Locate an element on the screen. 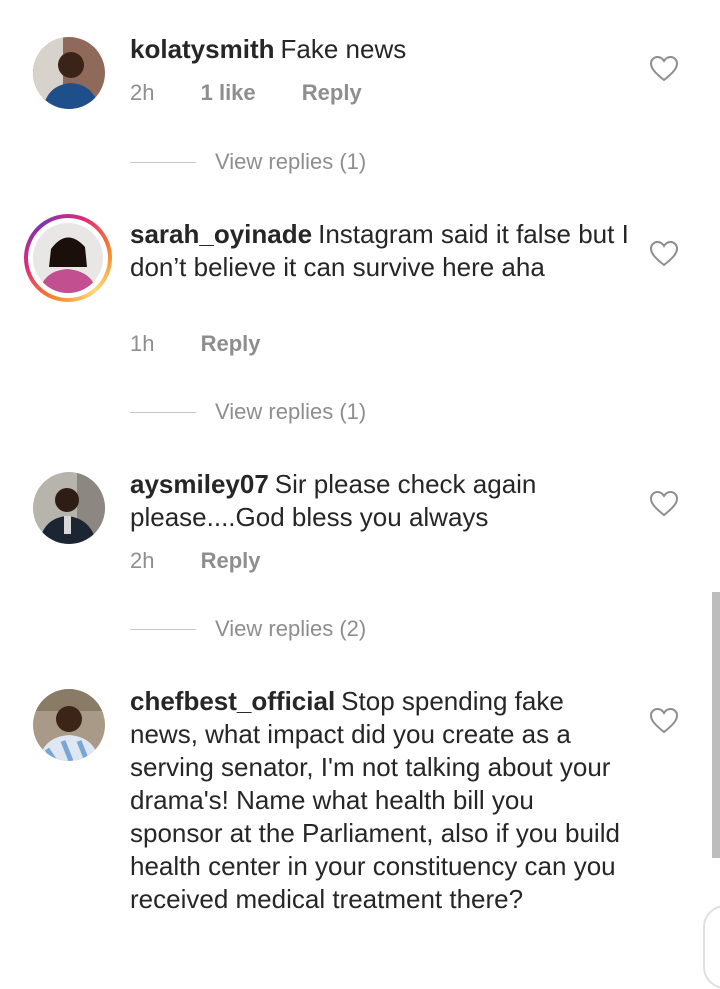  scrollbar is located at coordinates (716, 725).